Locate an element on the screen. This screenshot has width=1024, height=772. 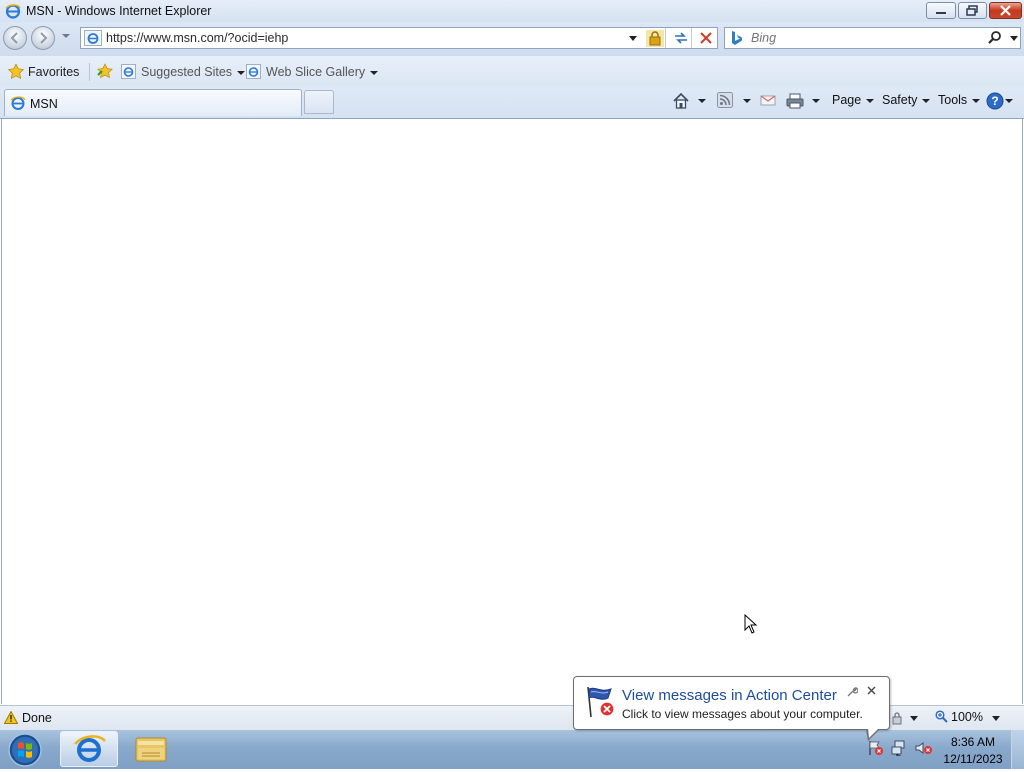
window-title: MSN - Windows Internet Explorer is located at coordinates (119, 11).